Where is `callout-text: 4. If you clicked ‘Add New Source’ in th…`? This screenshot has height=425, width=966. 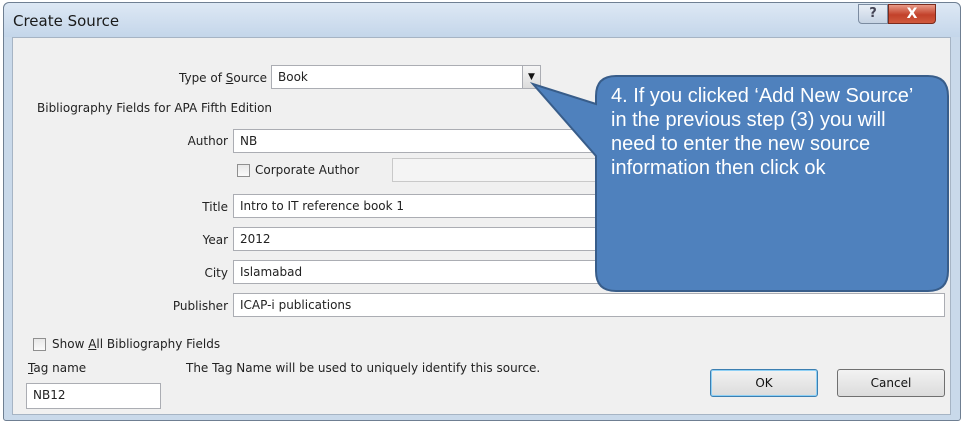 callout-text: 4. If you clicked ‘Add New Source’ in th… is located at coordinates (762, 132).